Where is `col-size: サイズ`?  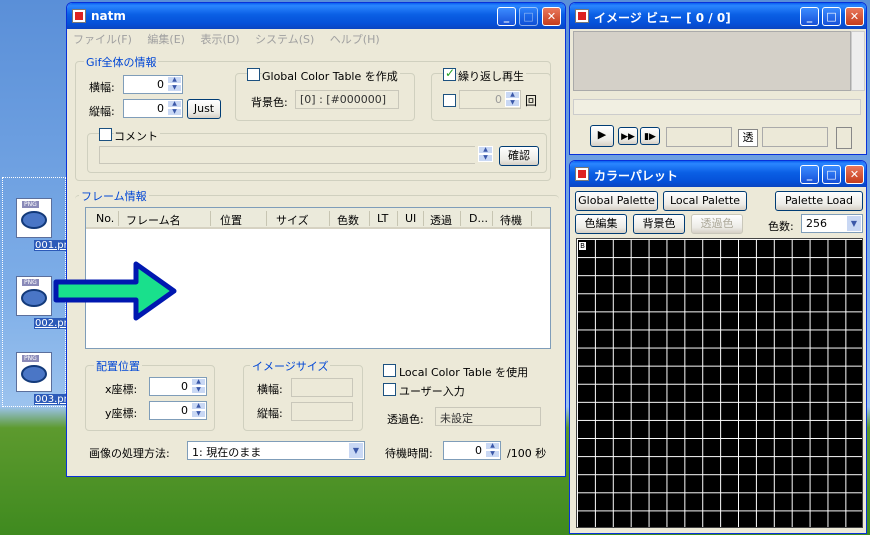
col-size: サイズ is located at coordinates (292, 220).